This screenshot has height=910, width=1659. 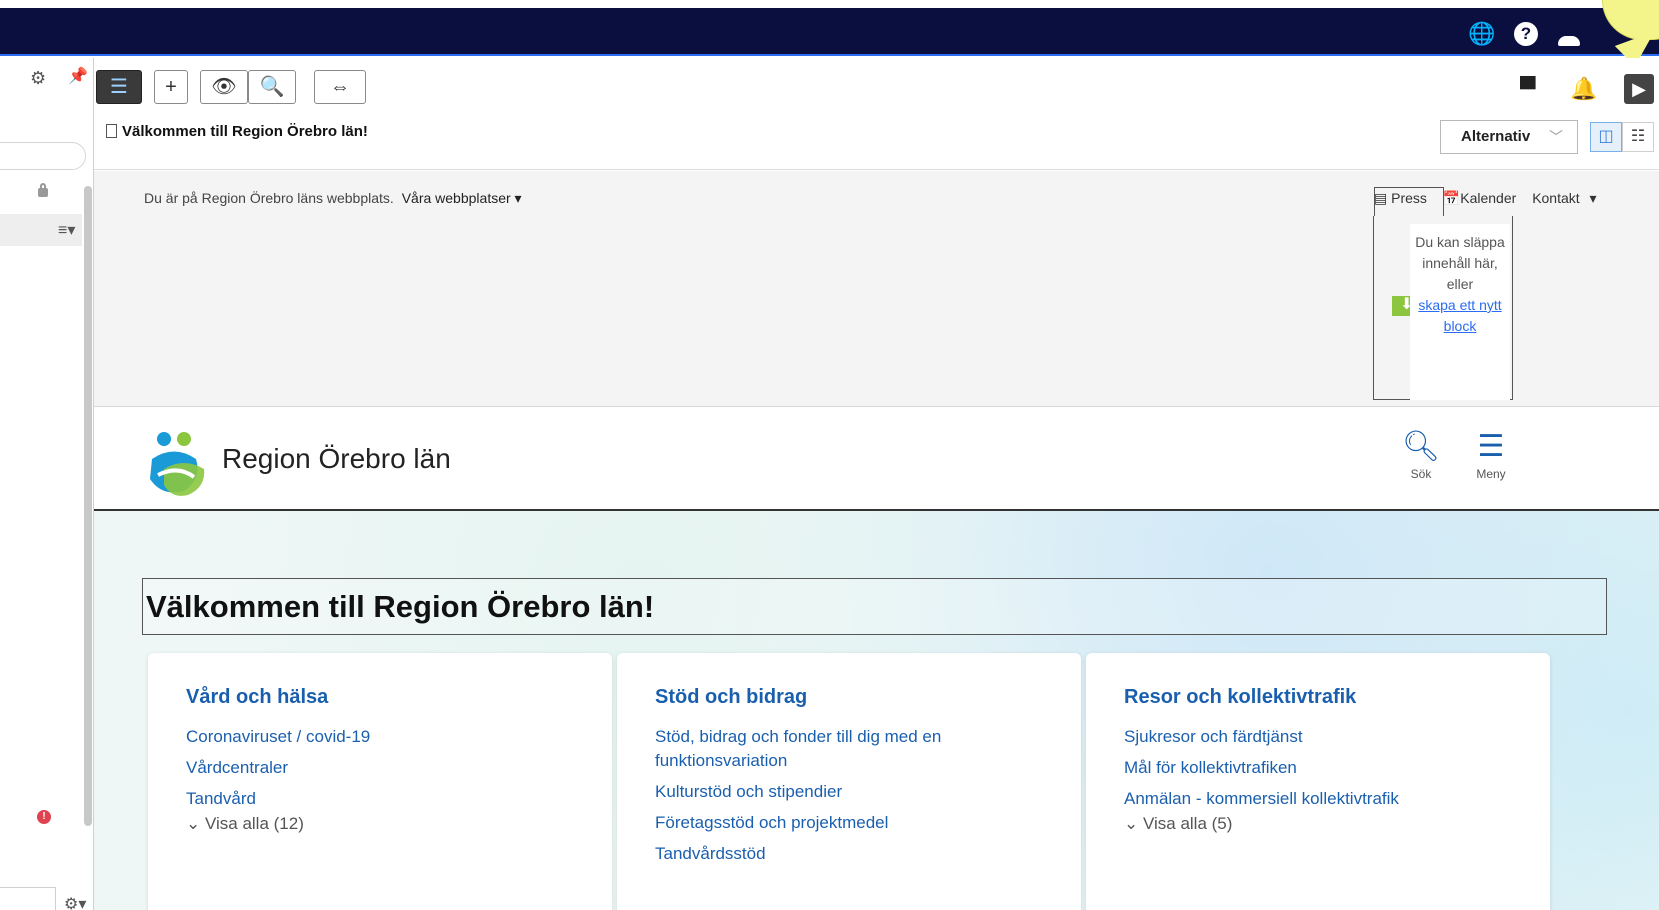 What do you see at coordinates (43, 190) in the screenshot?
I see `lock-icon` at bounding box center [43, 190].